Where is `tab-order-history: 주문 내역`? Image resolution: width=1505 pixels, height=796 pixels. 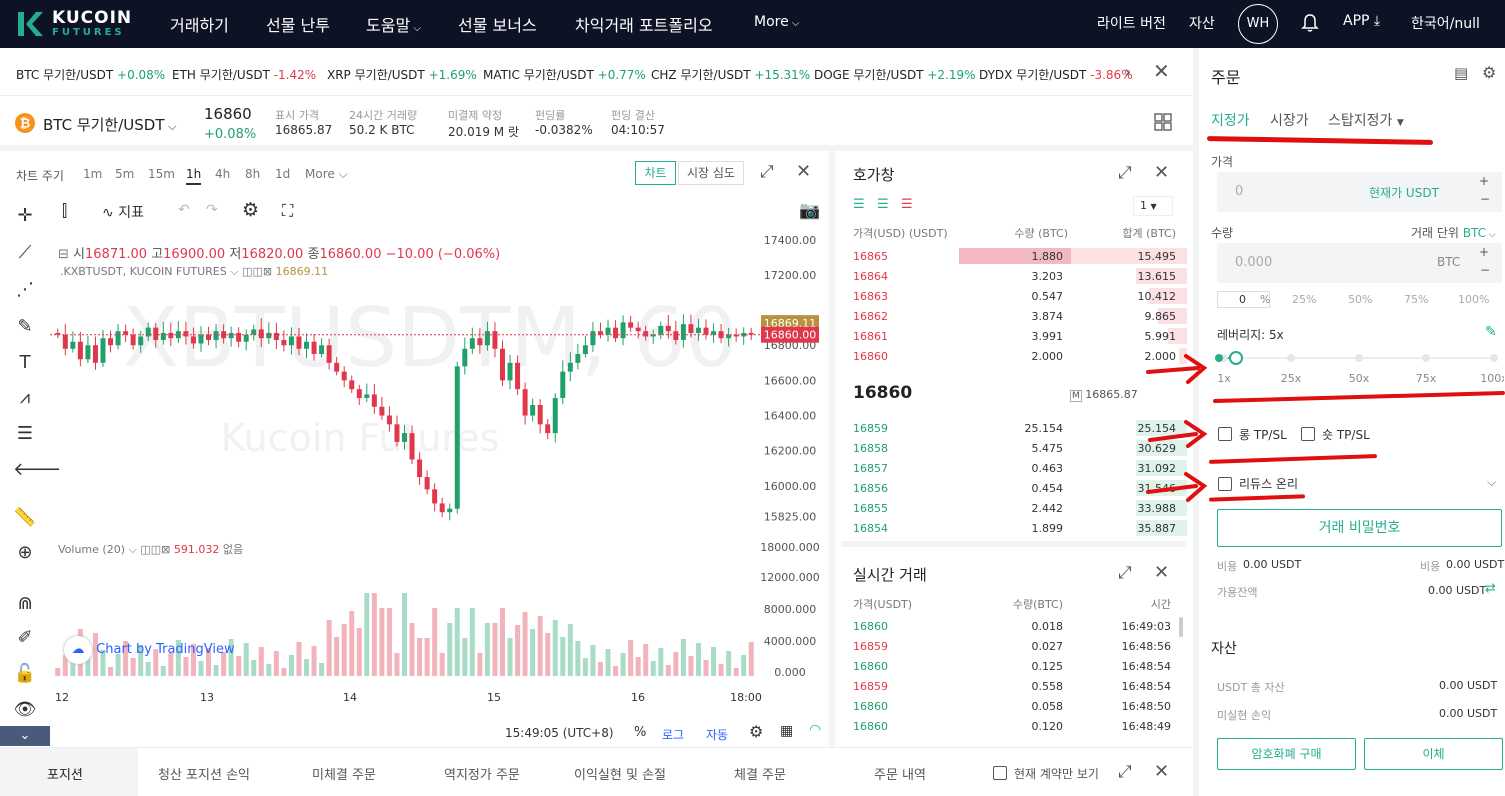 tab-order-history: 주문 내역 is located at coordinates (900, 773).